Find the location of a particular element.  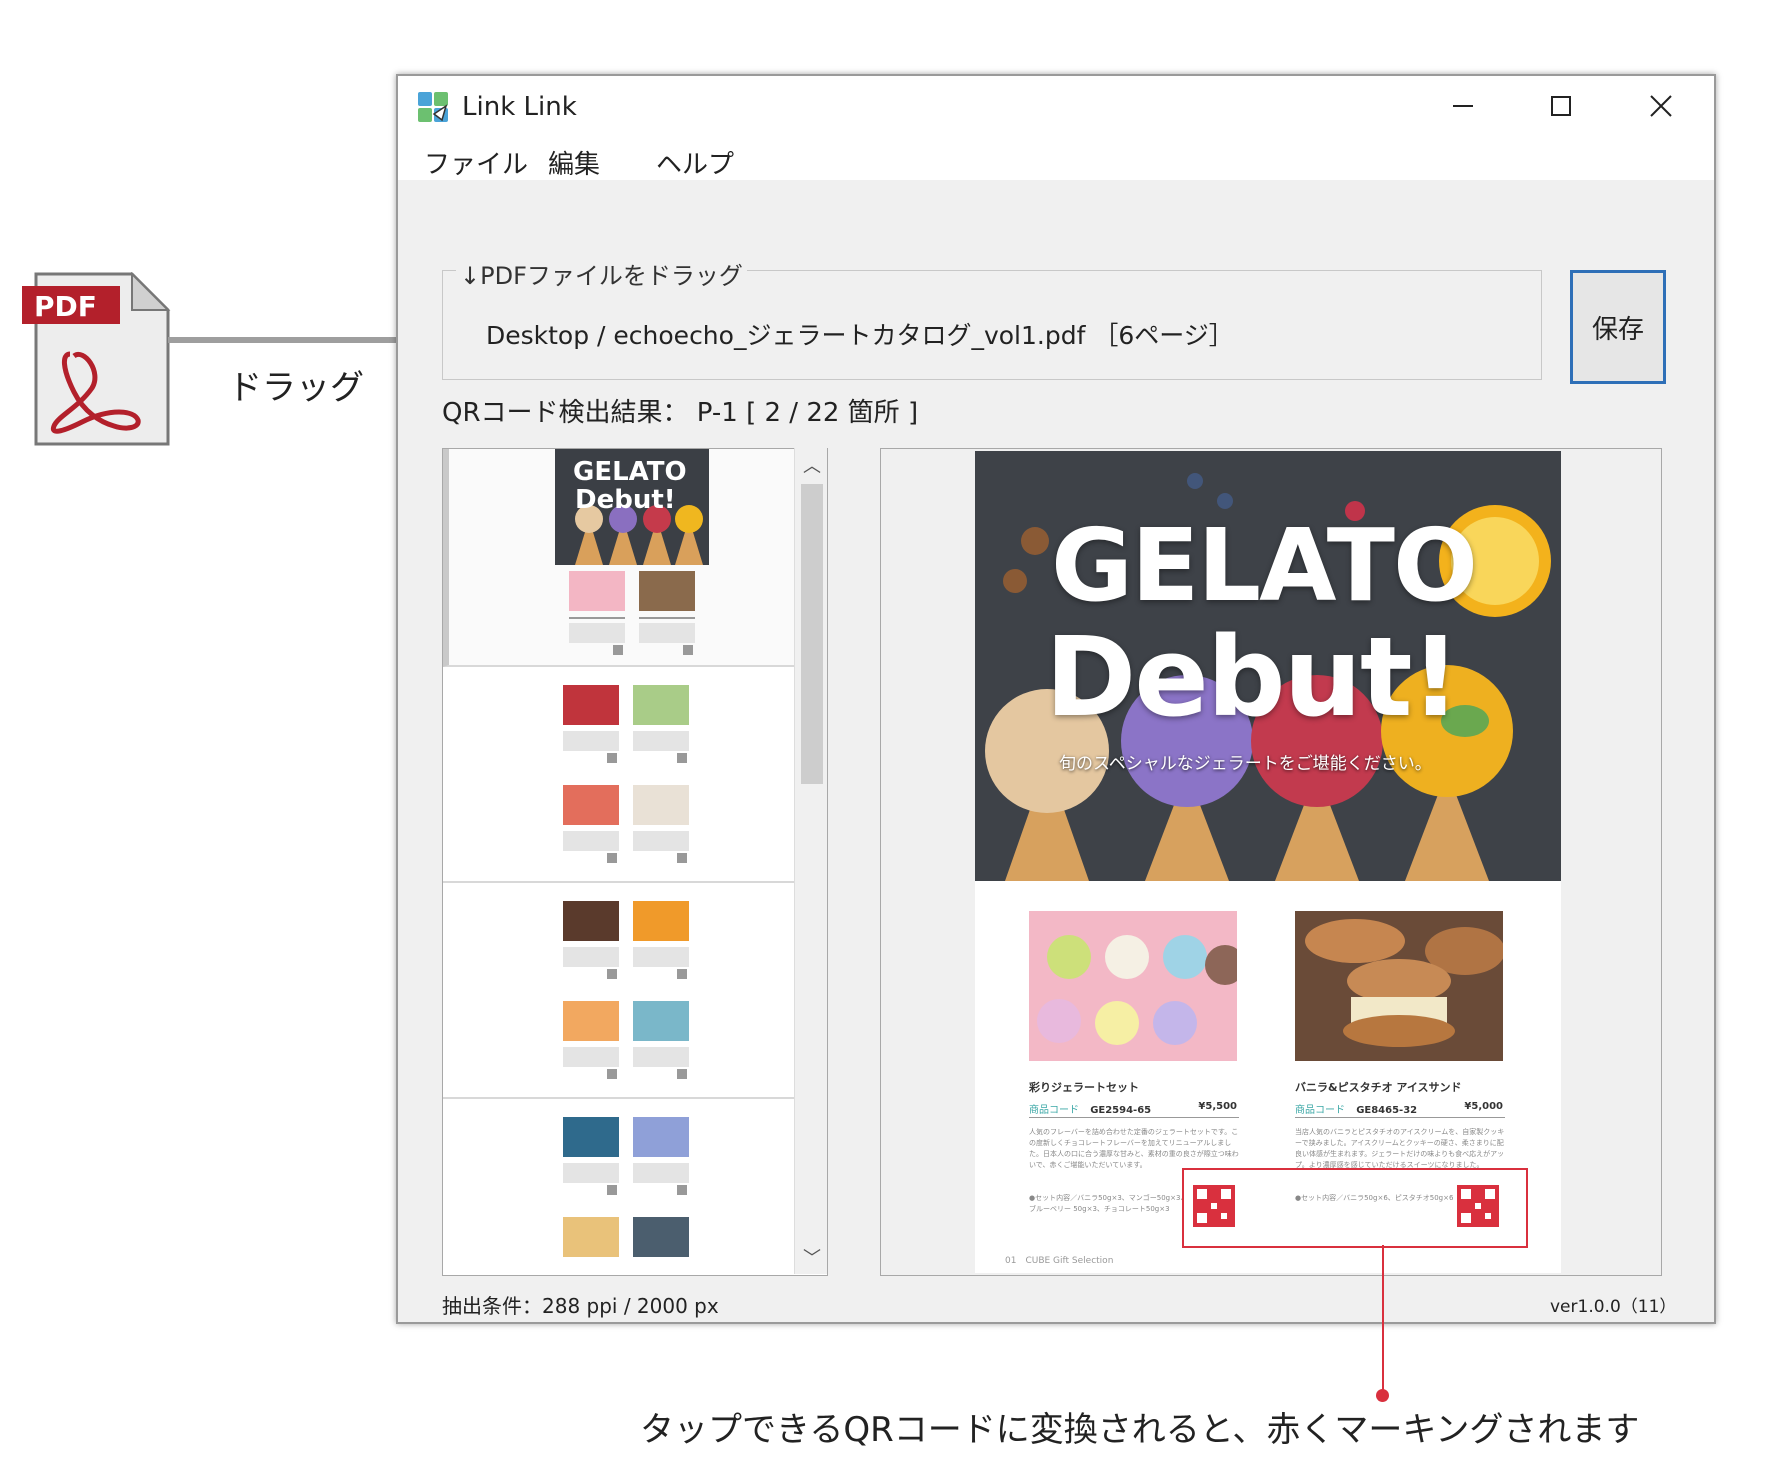

product-code-label-2: 商品コード is located at coordinates (1320, 1110).